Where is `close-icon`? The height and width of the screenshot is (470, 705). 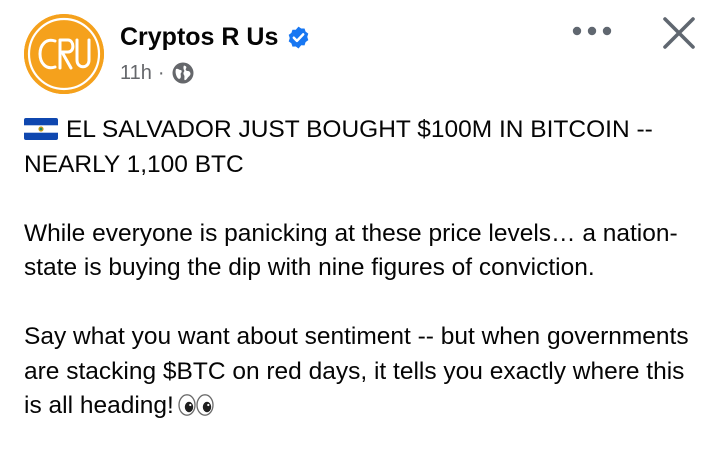 close-icon is located at coordinates (679, 33).